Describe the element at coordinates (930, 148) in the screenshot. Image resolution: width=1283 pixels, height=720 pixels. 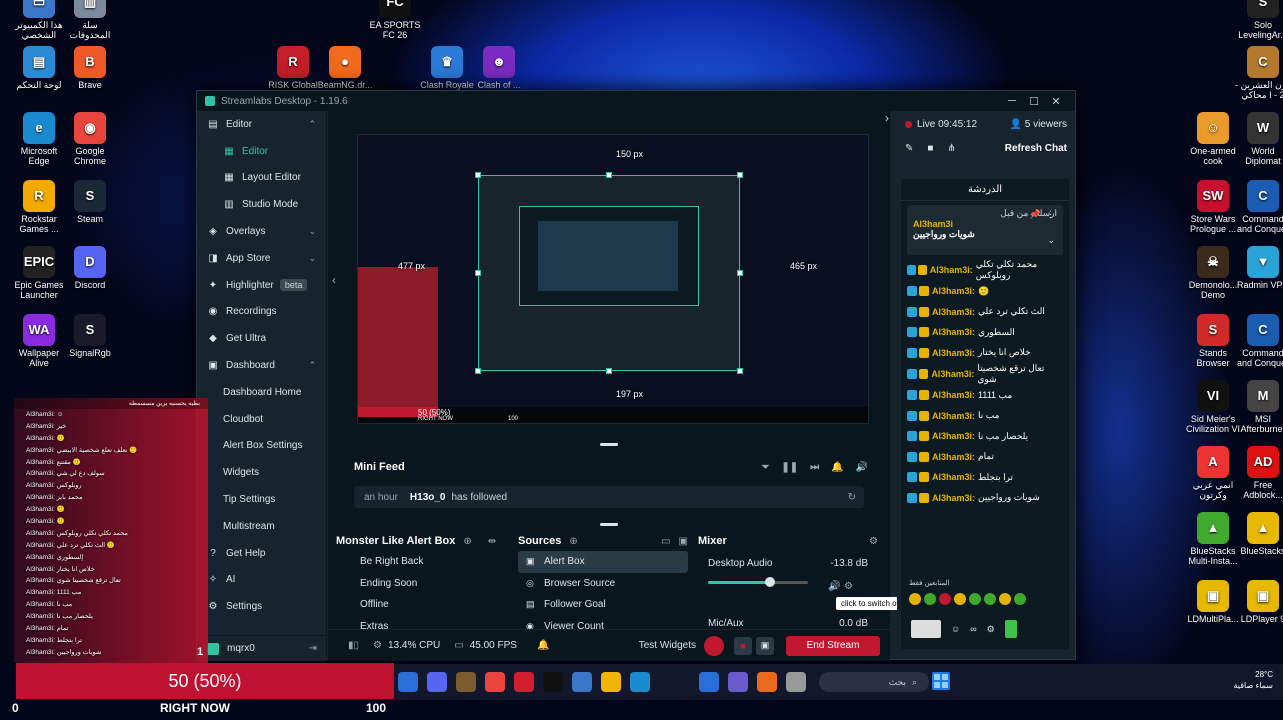
I see `camera-icon: ■` at that location.